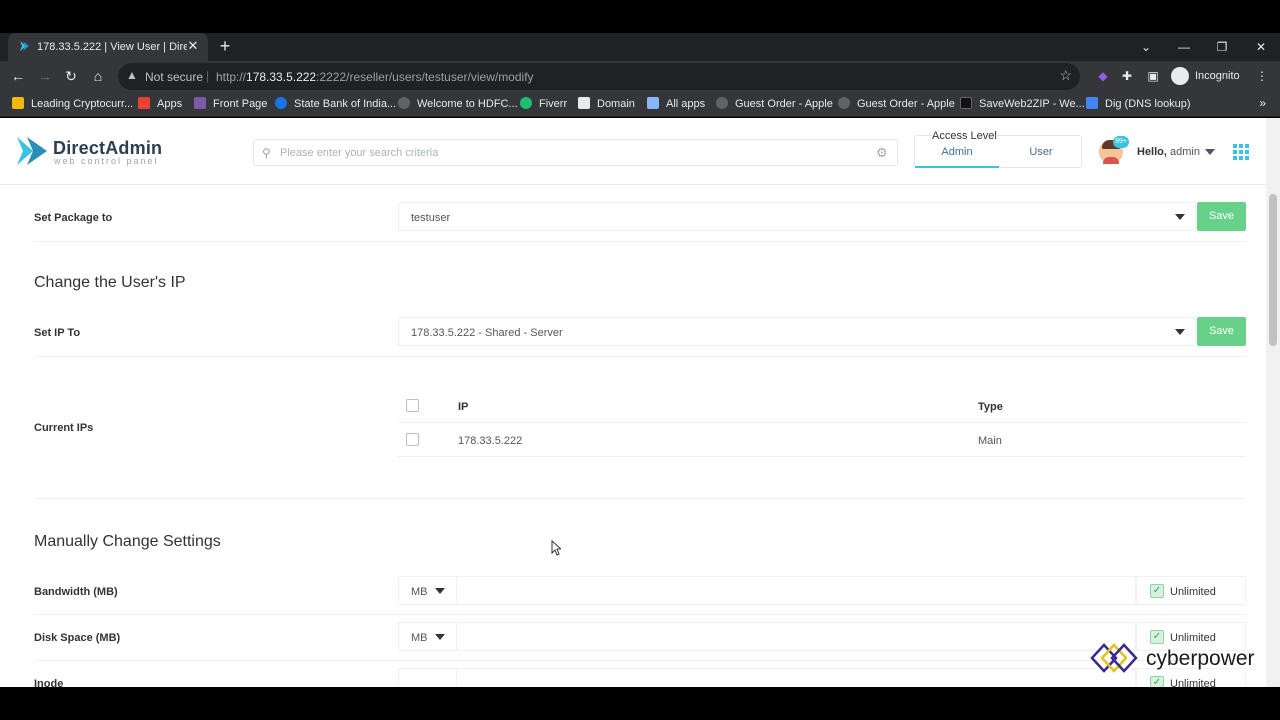 The height and width of the screenshot is (720, 1280). What do you see at coordinates (106, 161) in the screenshot?
I see `brand-subtitle: web control panel` at bounding box center [106, 161].